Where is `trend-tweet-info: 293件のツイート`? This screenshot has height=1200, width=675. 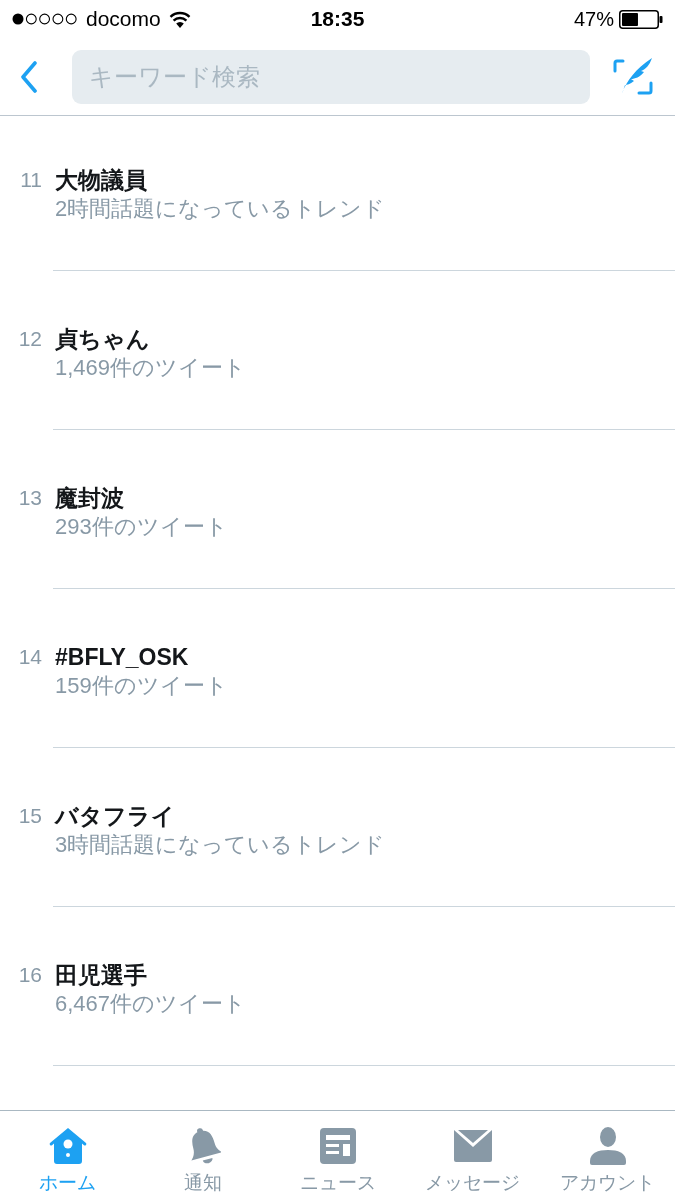
trend-tweet-info: 293件のツイート is located at coordinates (141, 527).